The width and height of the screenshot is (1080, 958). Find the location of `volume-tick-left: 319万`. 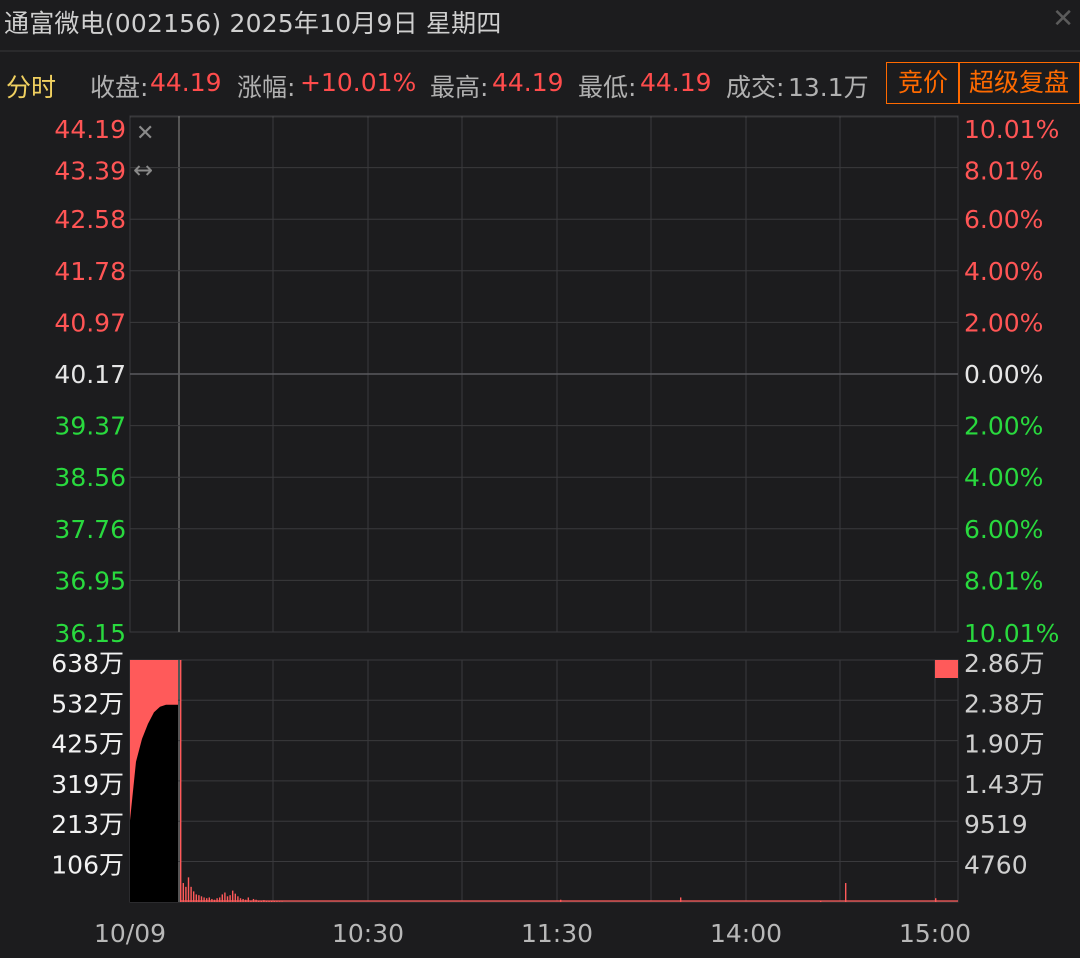

volume-tick-left: 319万 is located at coordinates (87, 784).